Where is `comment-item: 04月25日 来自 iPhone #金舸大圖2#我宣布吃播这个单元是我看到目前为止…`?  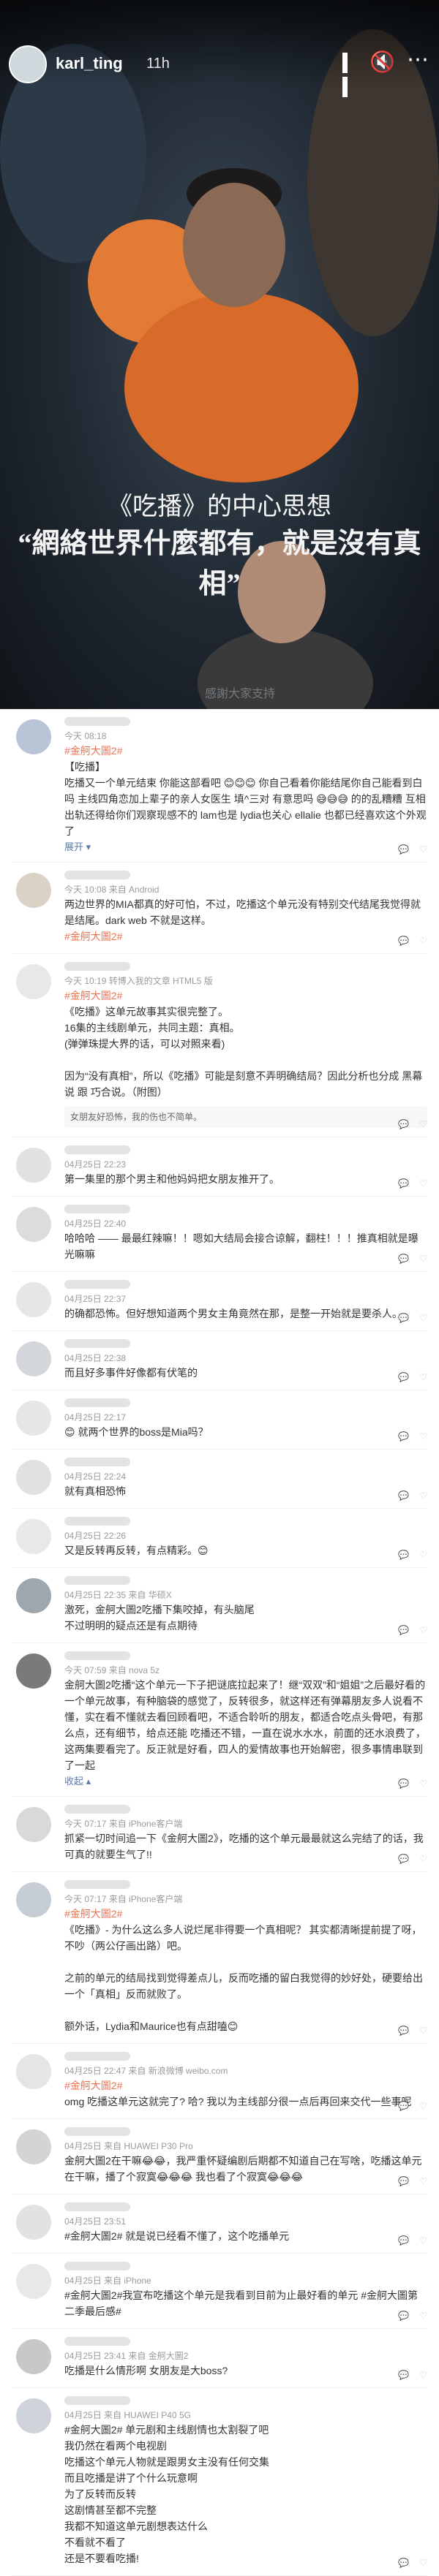
comment-item: 04月25日 来自 iPhone #金舸大圖2#我宣布吃播这个单元是我看到目前为止… is located at coordinates (219, 2291).